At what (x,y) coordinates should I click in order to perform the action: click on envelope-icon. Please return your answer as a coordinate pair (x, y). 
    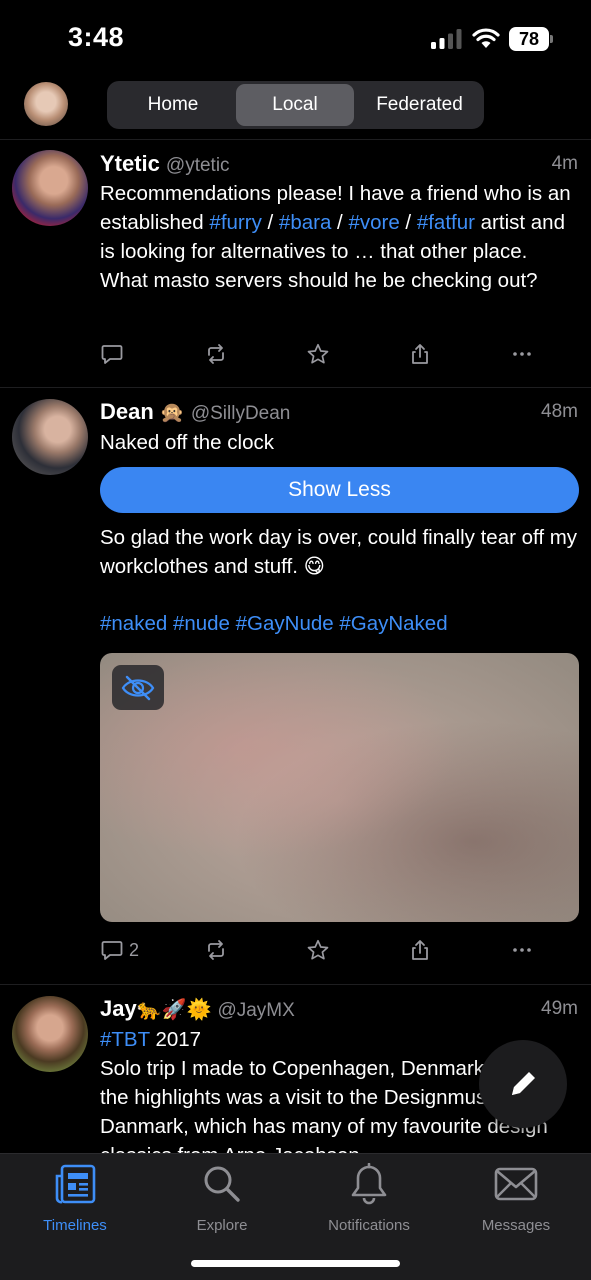
    Looking at the image, I should click on (516, 1184).